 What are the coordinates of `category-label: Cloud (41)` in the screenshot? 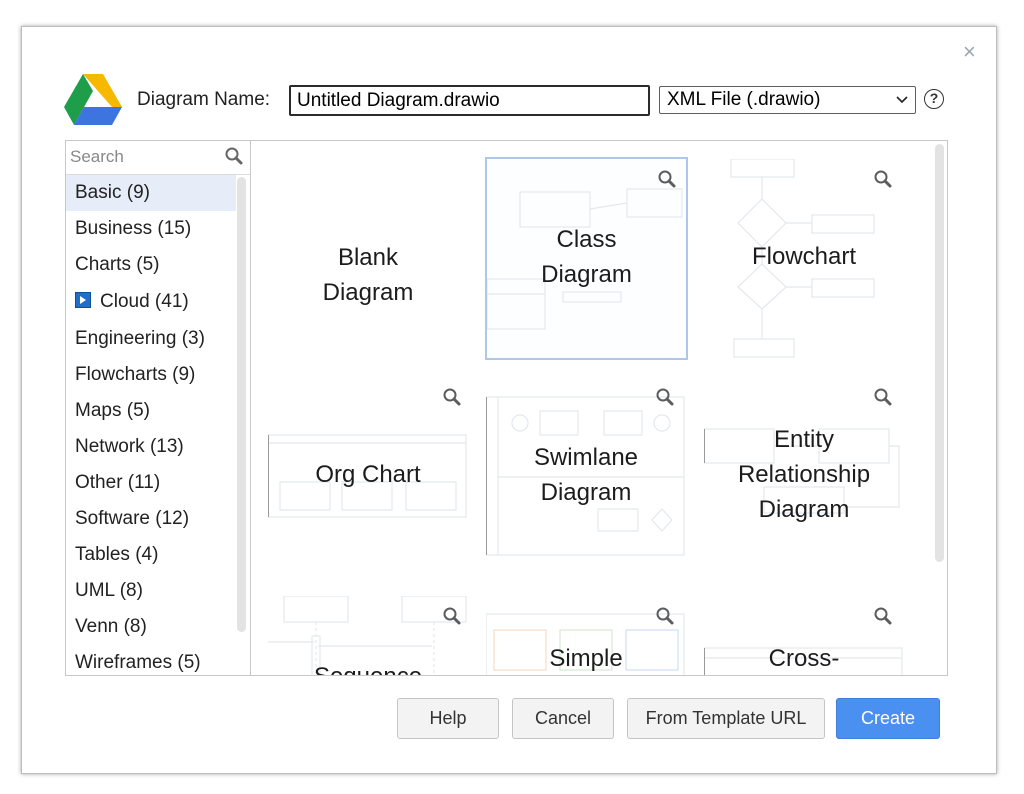 It's located at (144, 301).